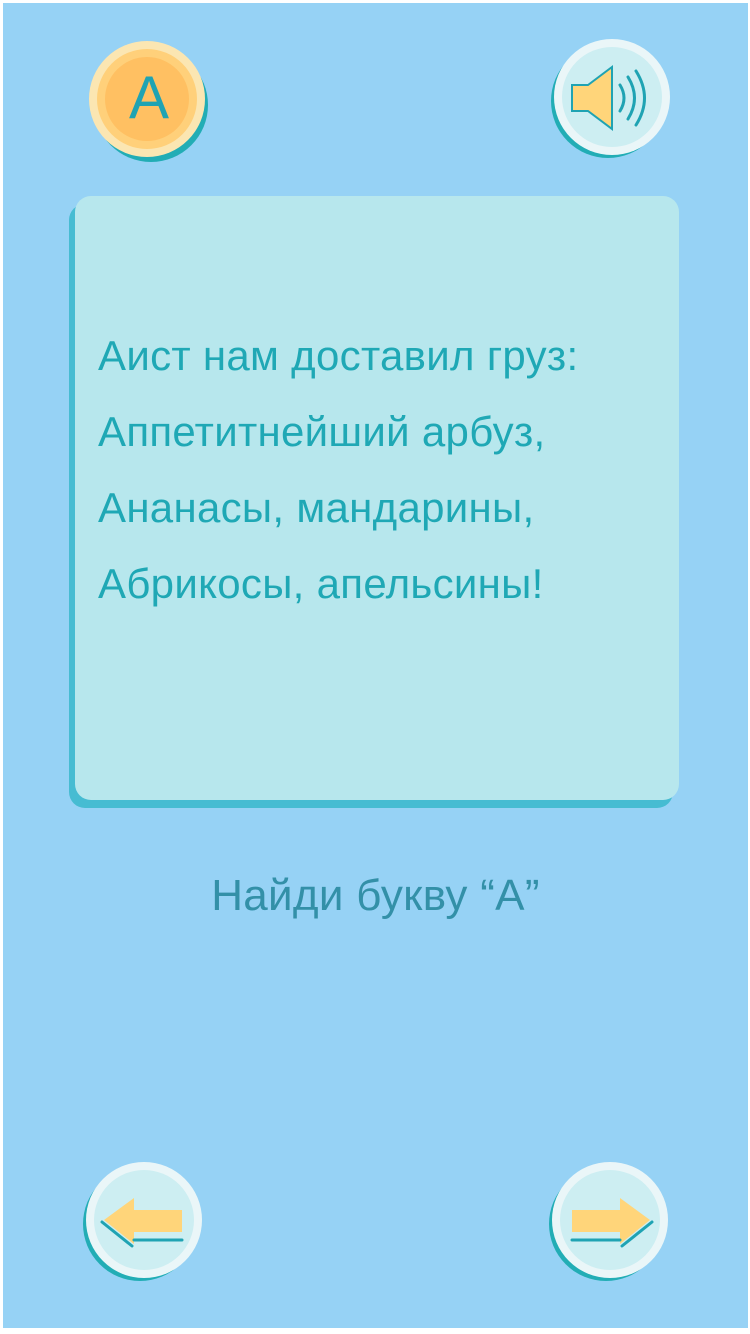  What do you see at coordinates (321, 583) in the screenshot?
I see `poem-line: Абрикосы, апельсины!` at bounding box center [321, 583].